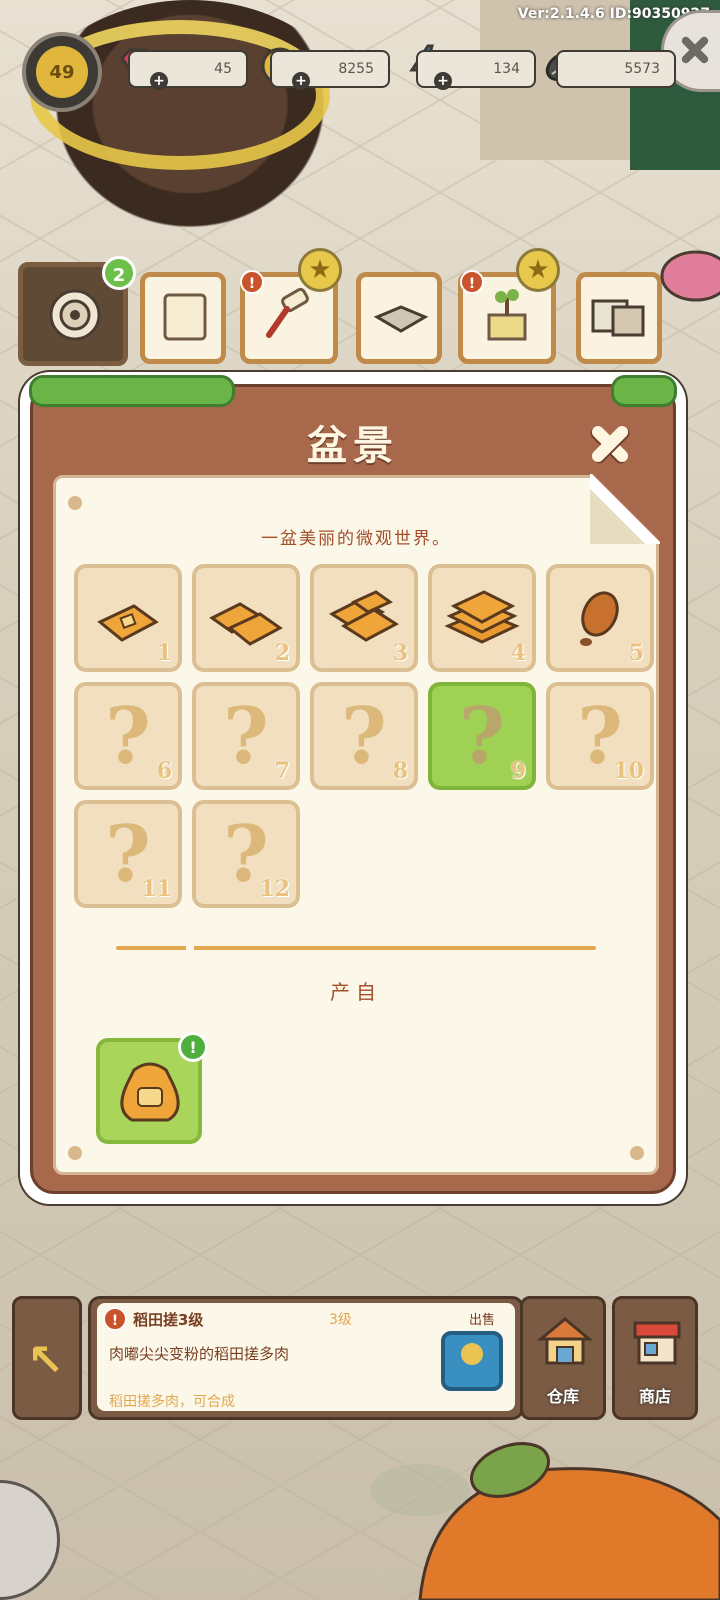  I want to click on scroll-icon, so click(185, 317).